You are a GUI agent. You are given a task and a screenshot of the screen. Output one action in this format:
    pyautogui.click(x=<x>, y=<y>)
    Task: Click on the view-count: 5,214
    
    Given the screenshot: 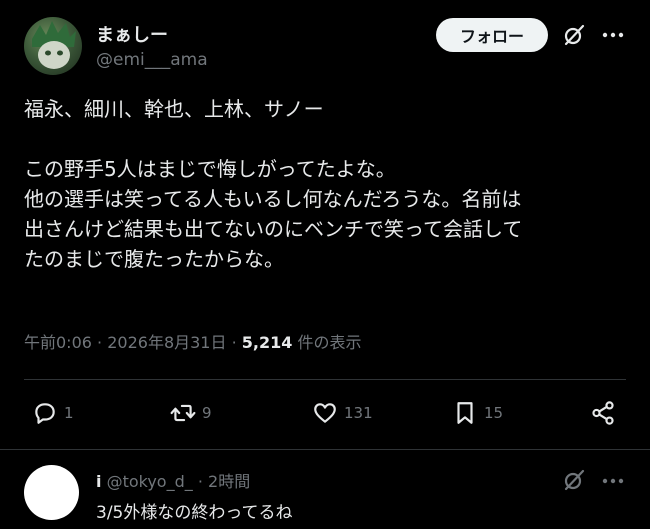 What is the action you would take?
    pyautogui.click(x=267, y=342)
    